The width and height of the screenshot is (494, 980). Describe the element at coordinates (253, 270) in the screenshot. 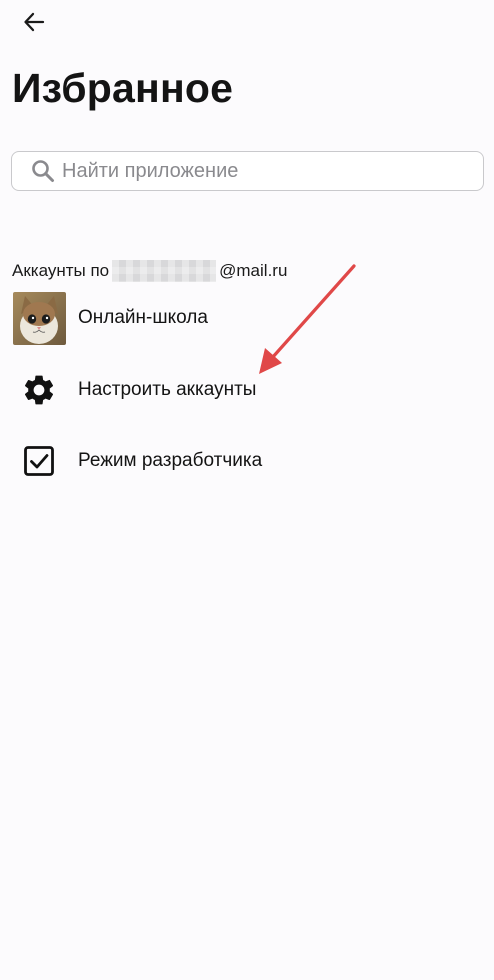

I see `accounts-label-suffix: @mail.ru` at that location.